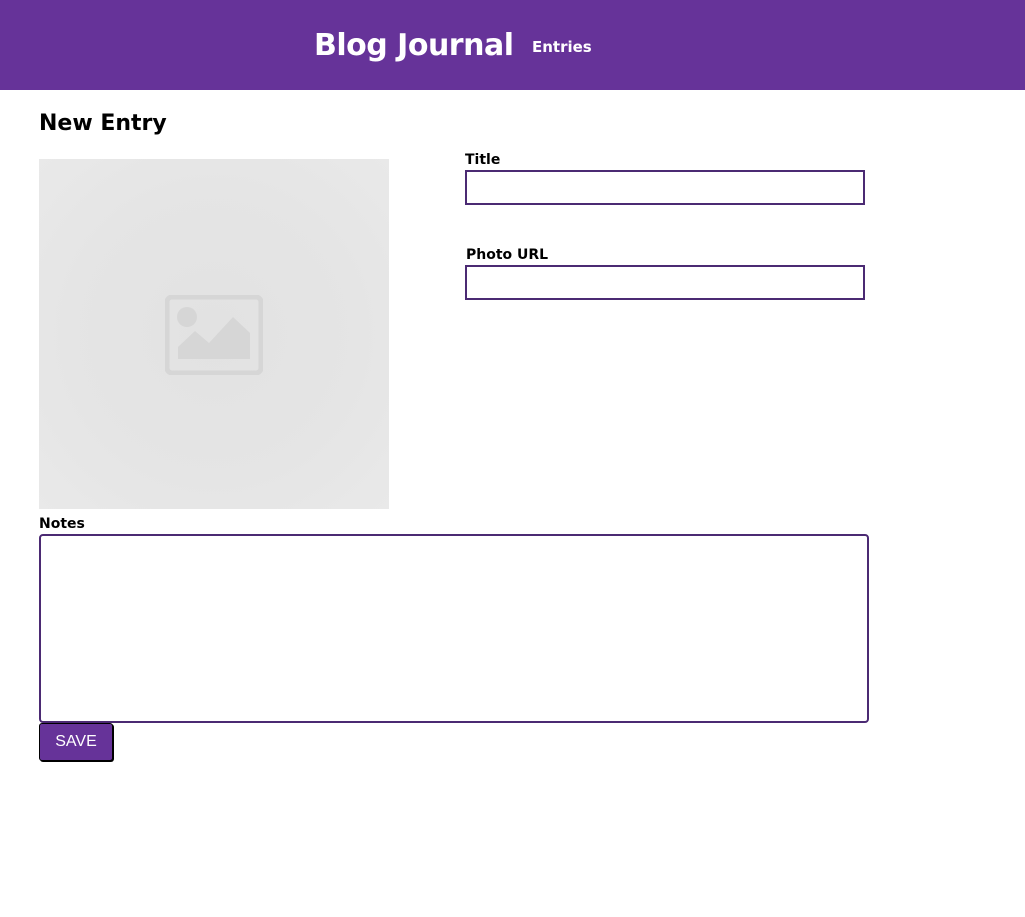  Describe the element at coordinates (562, 47) in the screenshot. I see `nav-link-entries: Entries` at that location.